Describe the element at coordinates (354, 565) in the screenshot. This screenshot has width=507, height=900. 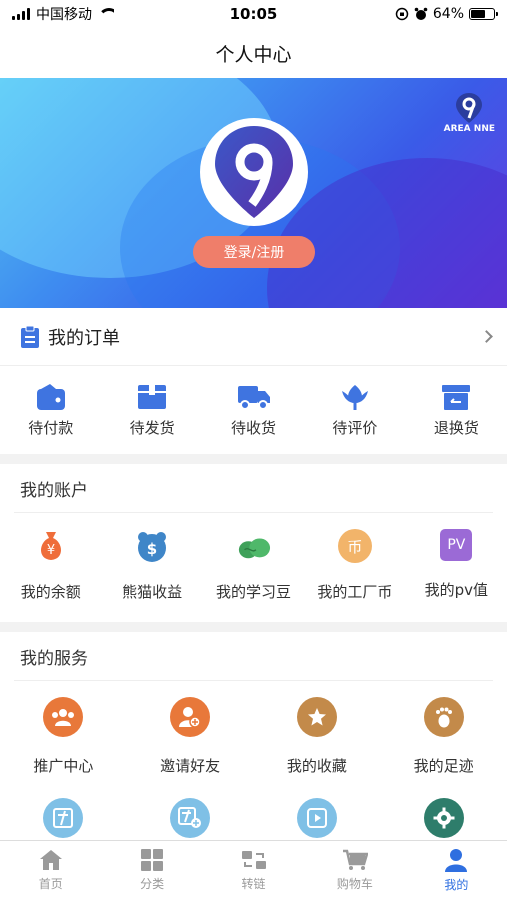
I see `account-factory-coin: 币 我的工厂币` at that location.